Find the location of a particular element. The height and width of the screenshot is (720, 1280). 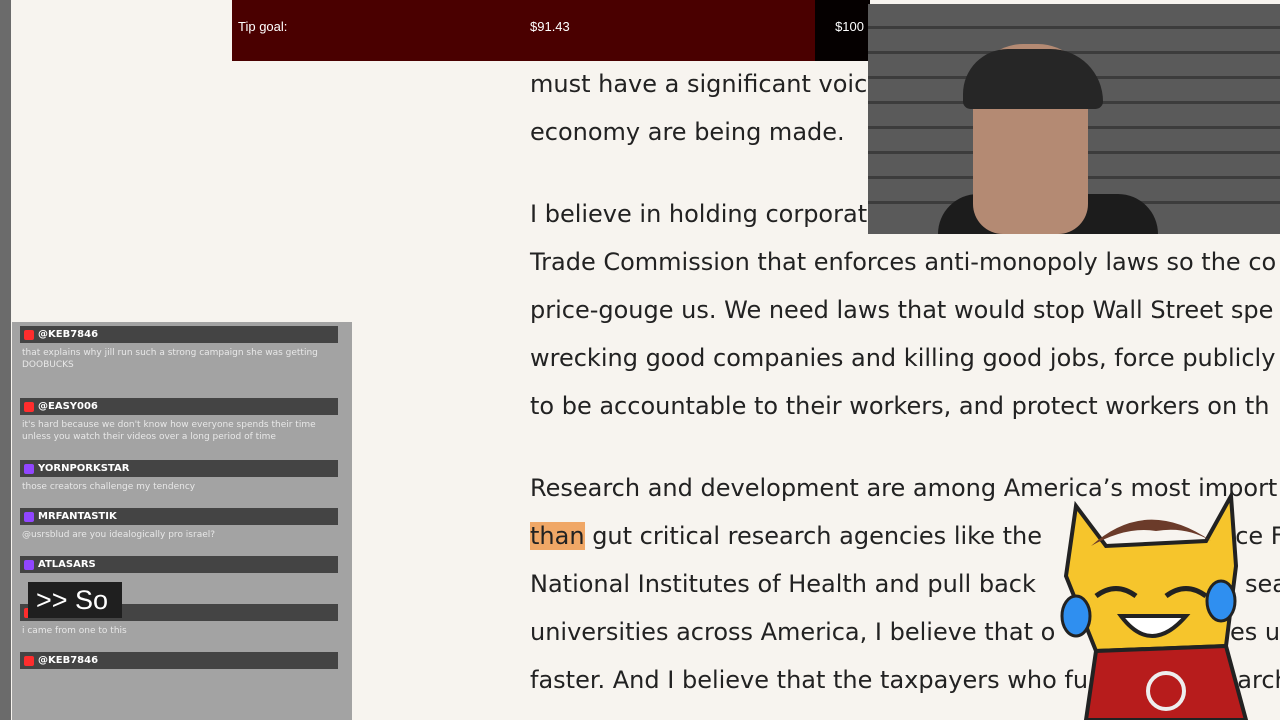

left-edge-strip is located at coordinates (5, 360).